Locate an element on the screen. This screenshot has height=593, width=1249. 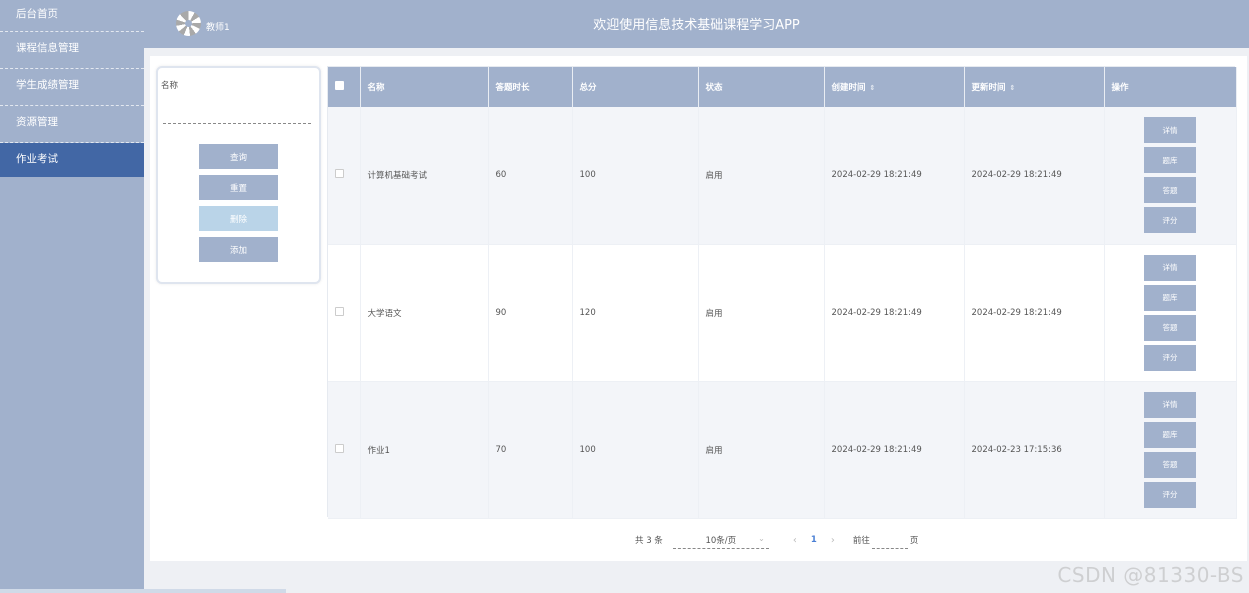
sidebar-item-homework-exam: 作业考试 is located at coordinates (72, 160).